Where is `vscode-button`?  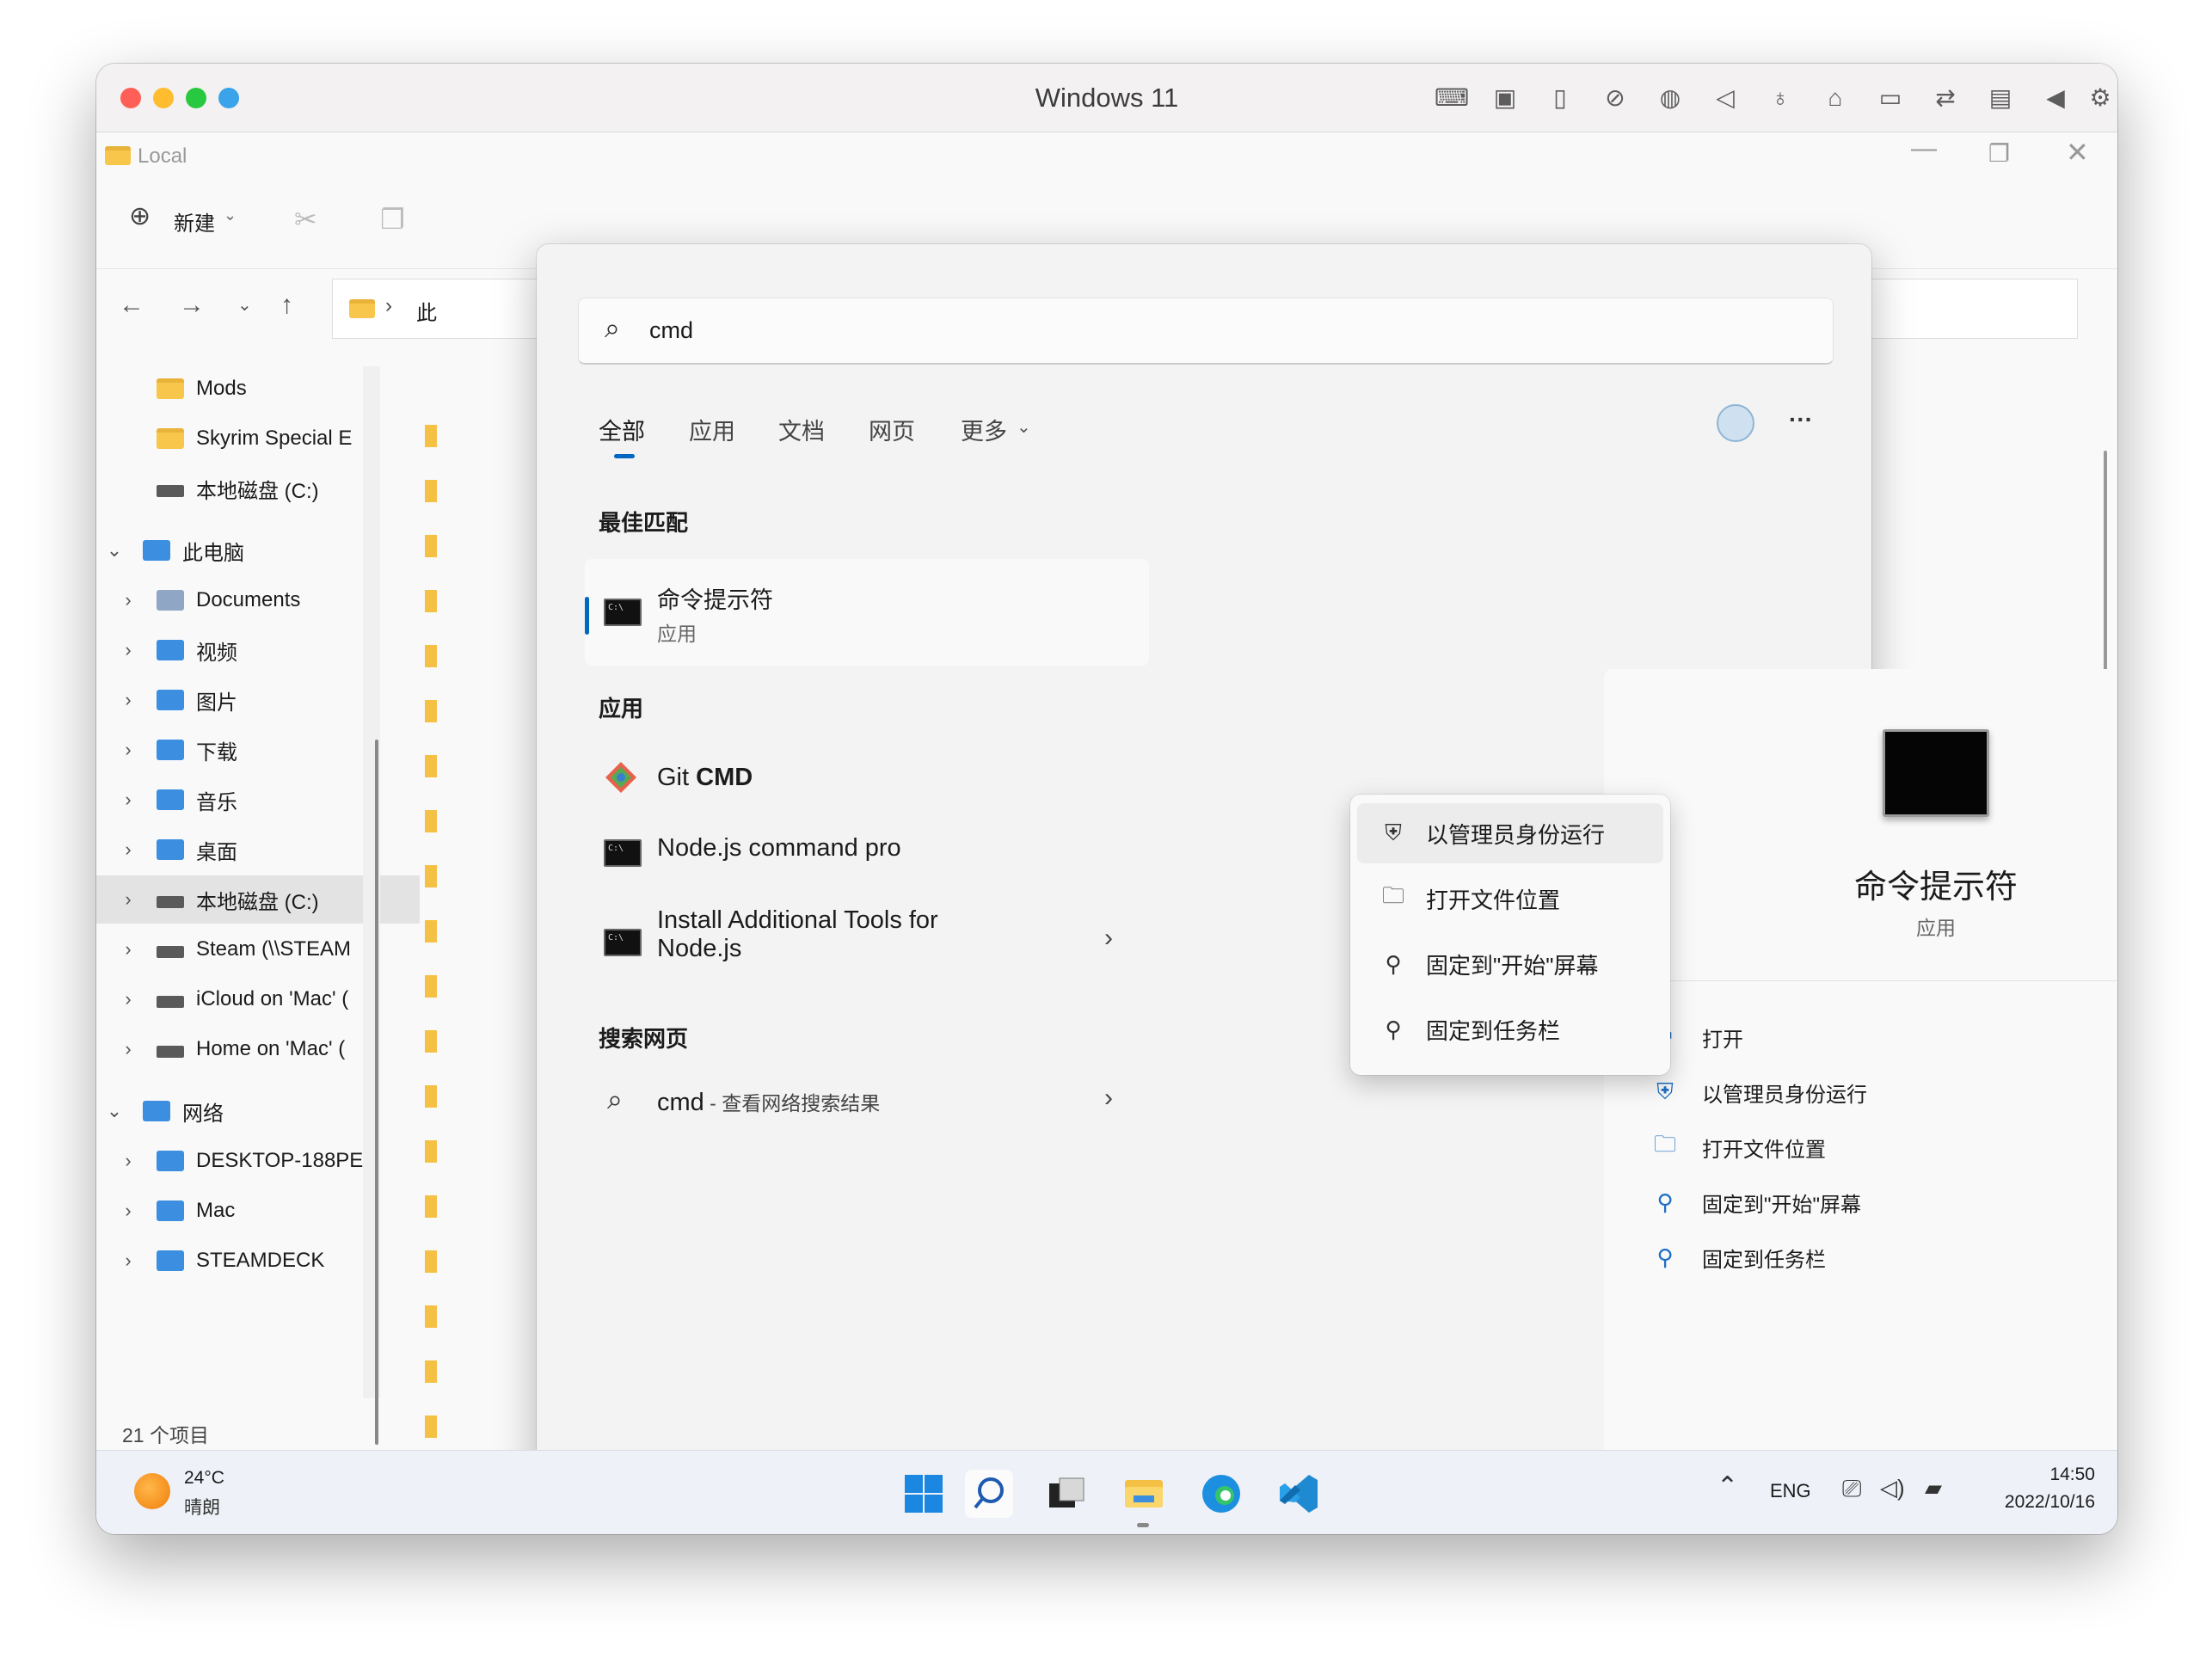 vscode-button is located at coordinates (1299, 1494).